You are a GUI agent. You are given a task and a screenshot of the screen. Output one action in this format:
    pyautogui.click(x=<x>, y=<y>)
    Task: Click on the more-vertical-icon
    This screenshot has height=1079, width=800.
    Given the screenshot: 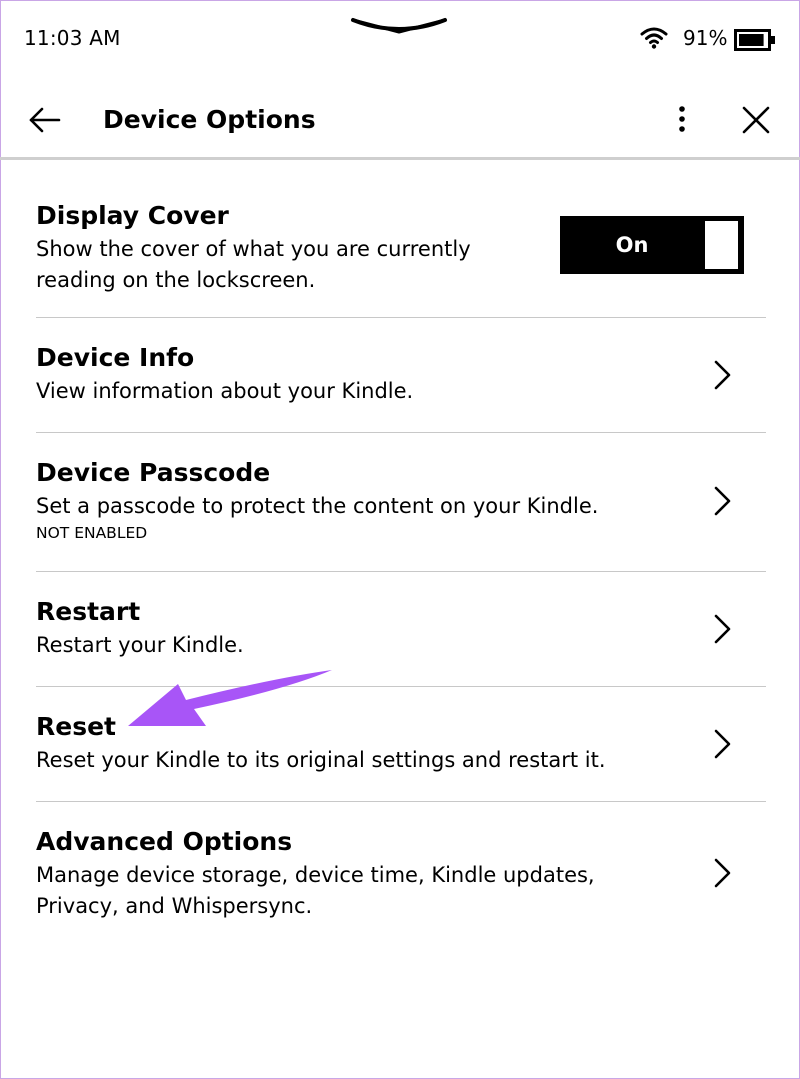 What is the action you would take?
    pyautogui.click(x=682, y=120)
    